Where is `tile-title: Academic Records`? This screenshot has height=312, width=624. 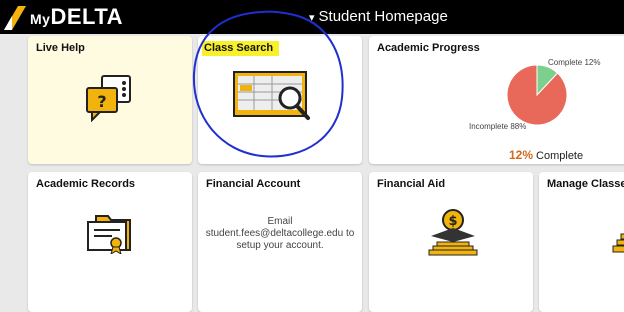 tile-title: Academic Records is located at coordinates (86, 184).